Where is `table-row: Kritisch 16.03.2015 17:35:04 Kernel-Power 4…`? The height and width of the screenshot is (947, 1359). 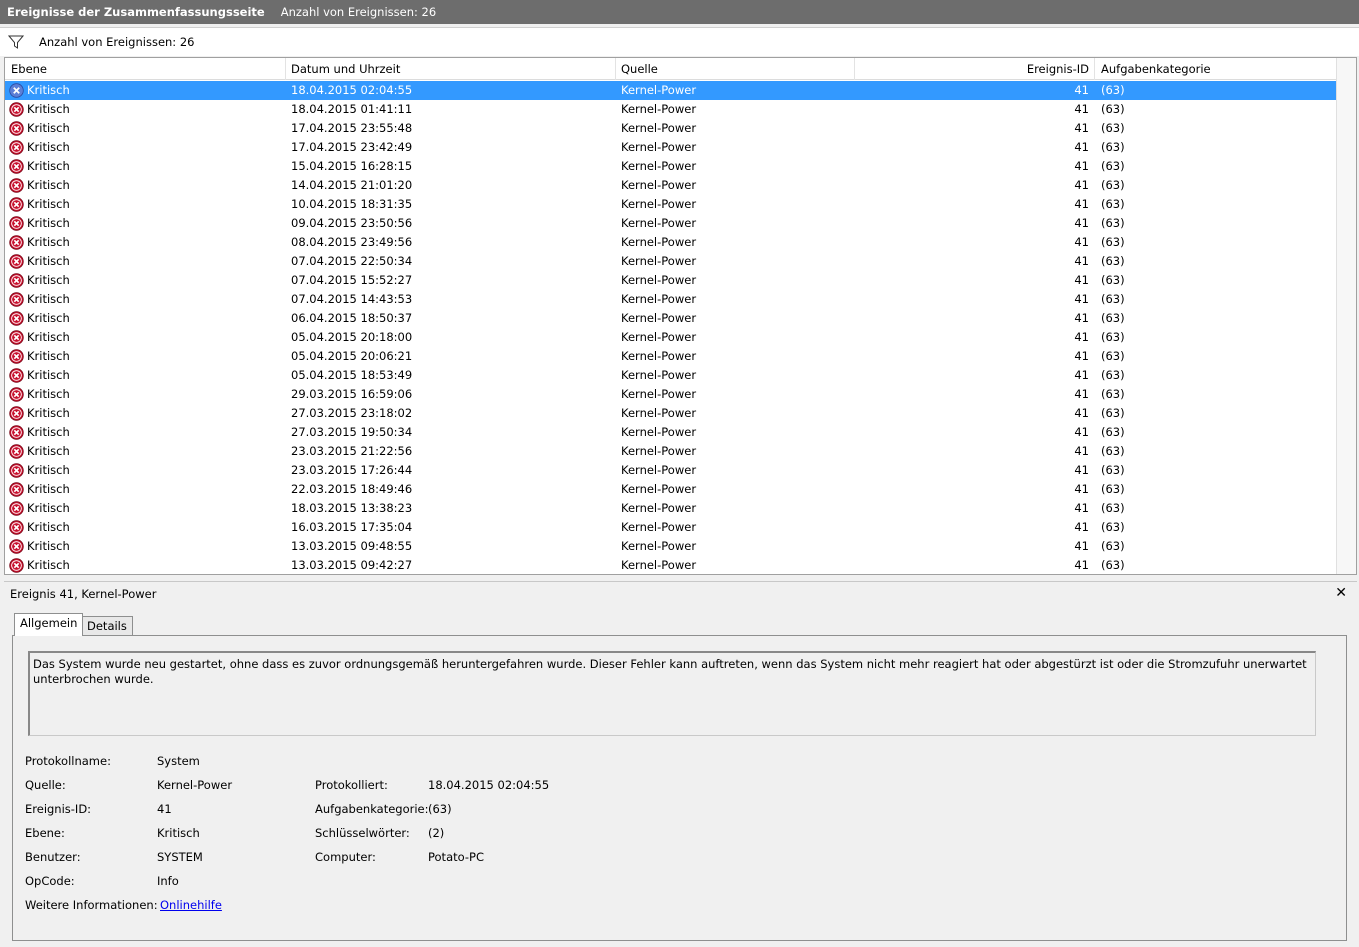 table-row: Kritisch 16.03.2015 17:35:04 Kernel-Power 4… is located at coordinates (671, 527).